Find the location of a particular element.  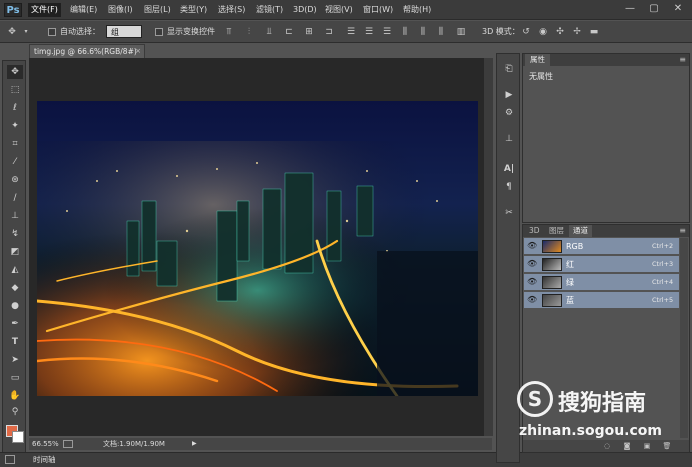

align-top-icon: ⫪ is located at coordinates (229, 32).